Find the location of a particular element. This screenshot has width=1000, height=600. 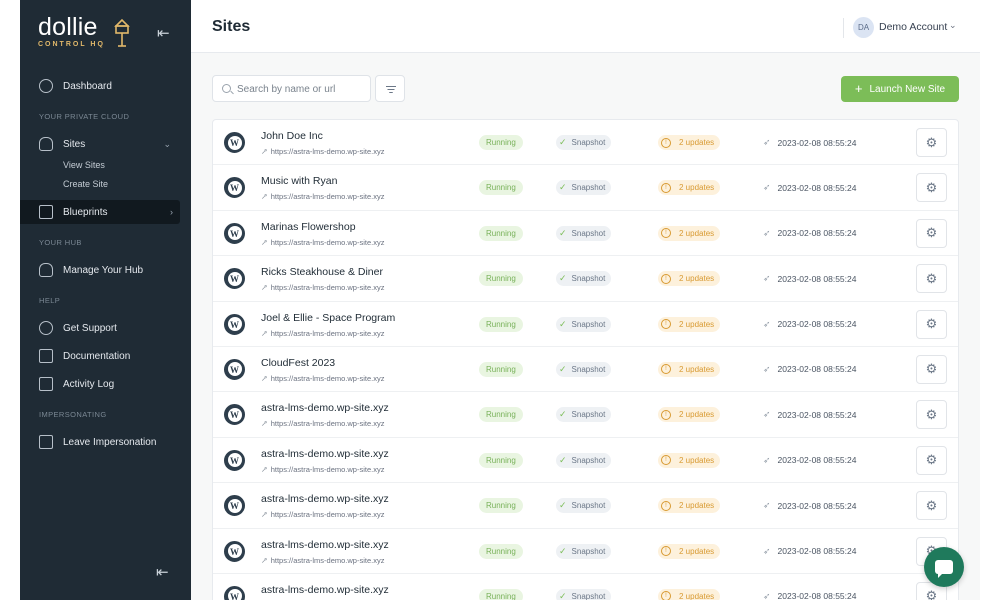

filter-button is located at coordinates (390, 88).